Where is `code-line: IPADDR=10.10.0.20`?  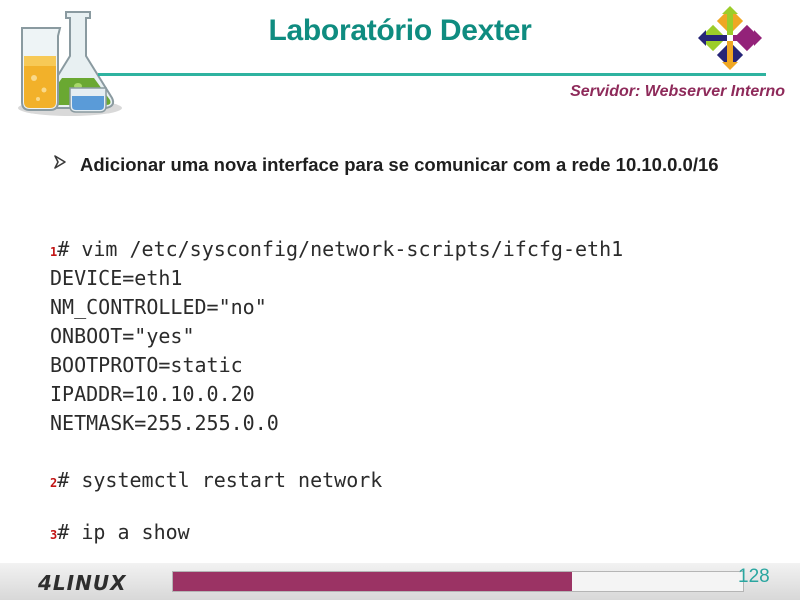 code-line: IPADDR=10.10.0.20 is located at coordinates (152, 394).